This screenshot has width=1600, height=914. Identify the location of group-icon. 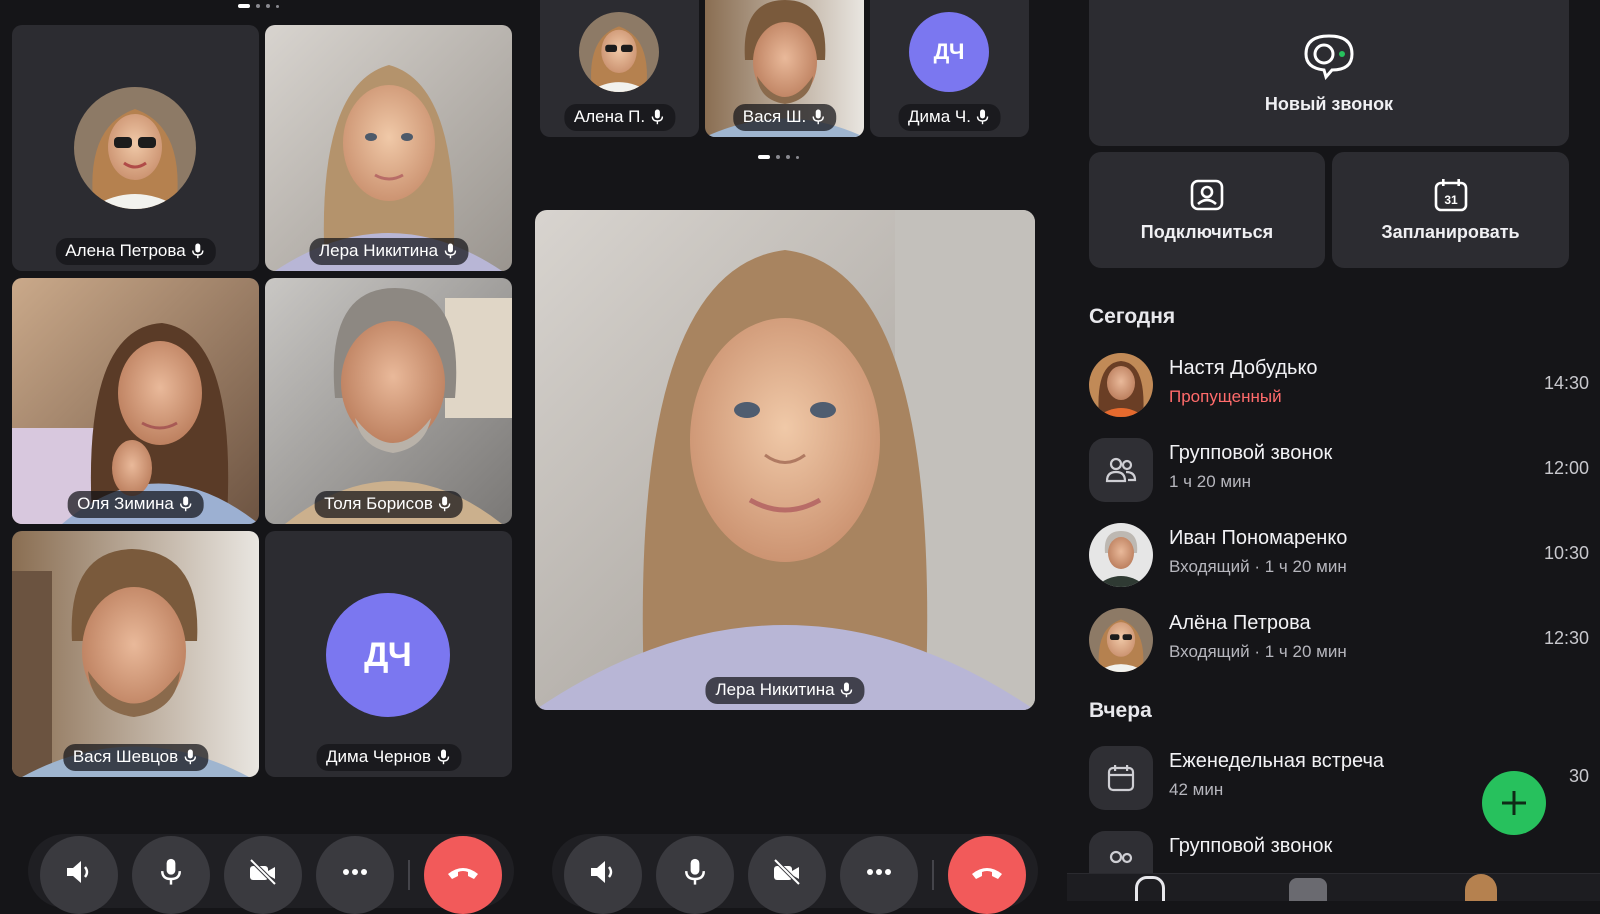
(1121, 470).